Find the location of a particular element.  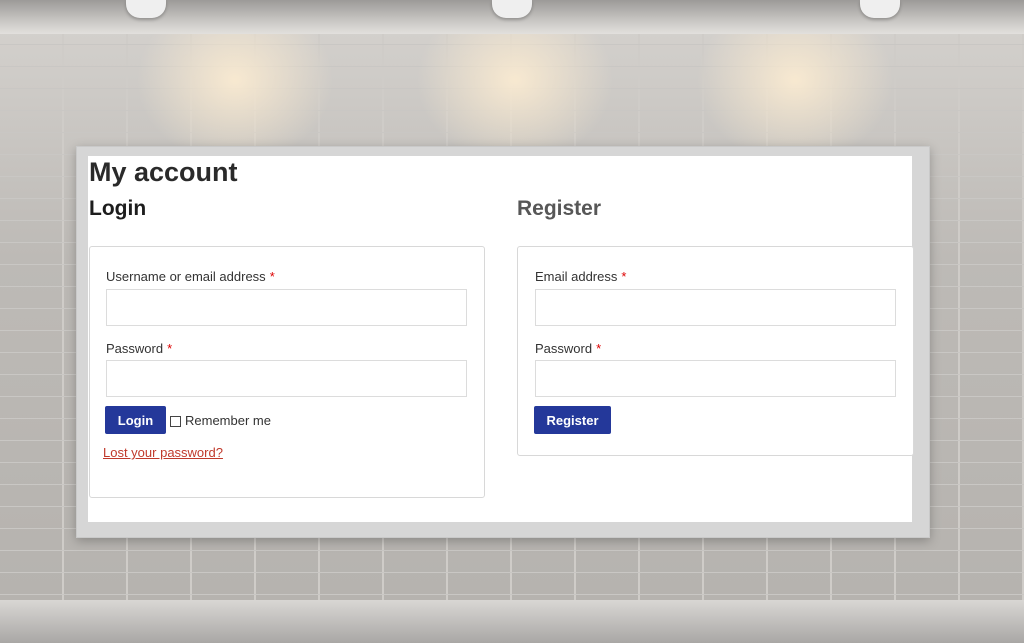

register-password-label: Password * is located at coordinates (568, 348).